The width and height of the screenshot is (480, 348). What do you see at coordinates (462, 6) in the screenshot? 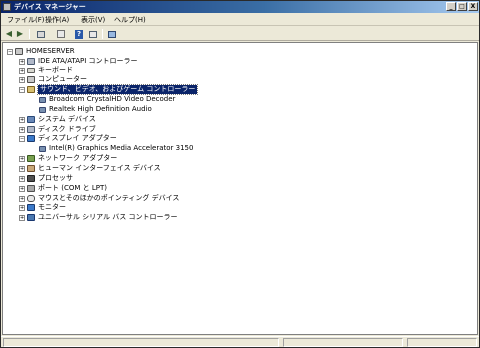
I see `maximize-button: □` at bounding box center [462, 6].